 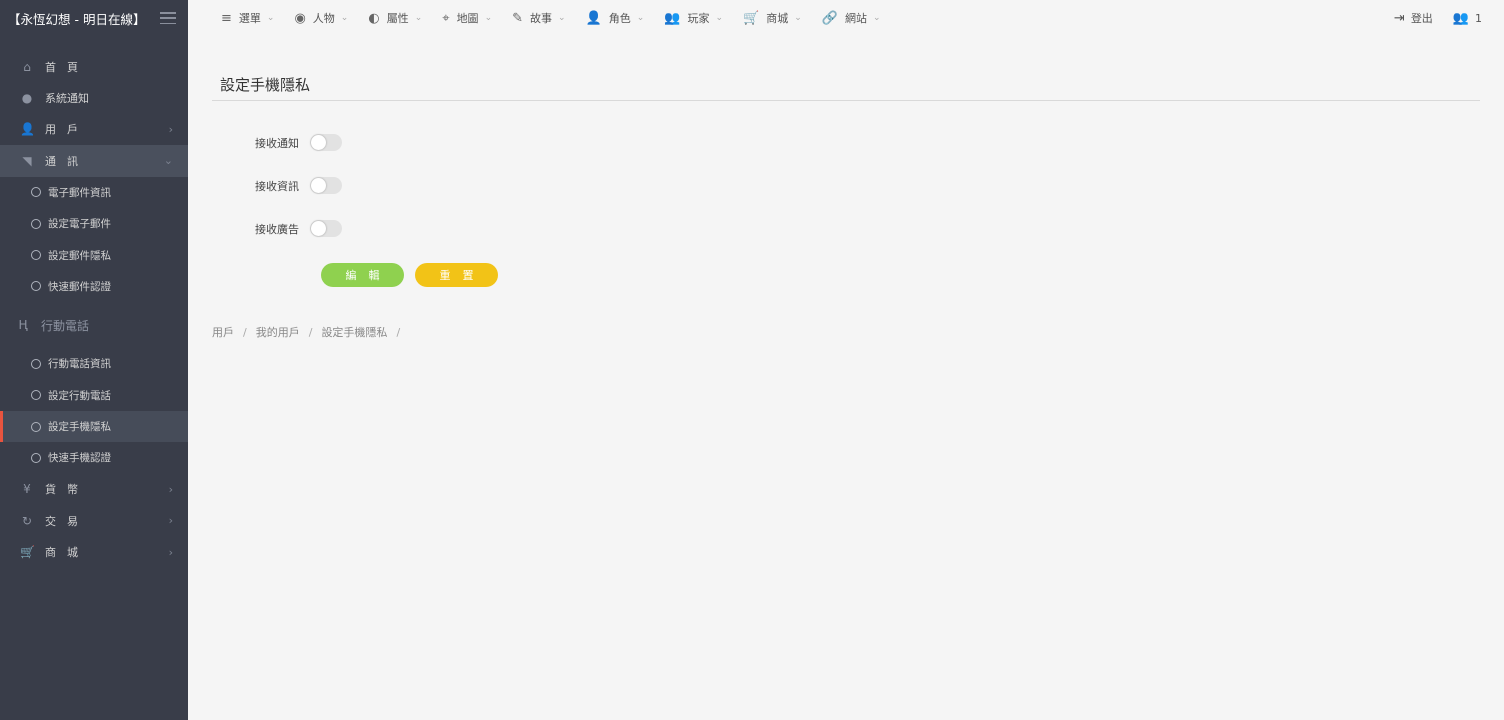 I want to click on sidebar-item-communication: ◥ 通 訊 ⌄, so click(x=94, y=161).